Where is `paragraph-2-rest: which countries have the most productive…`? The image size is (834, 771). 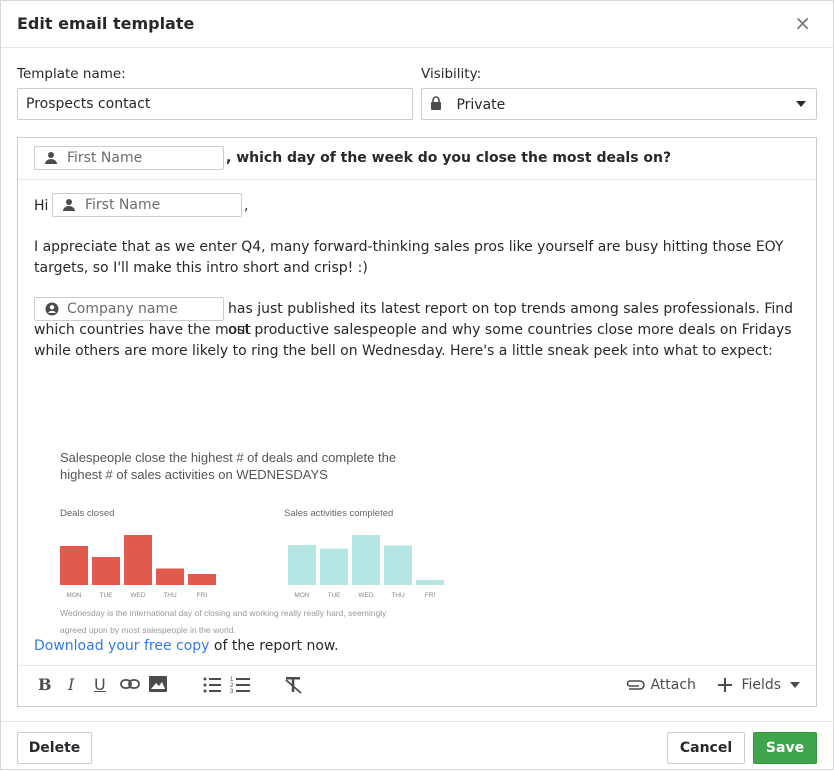
paragraph-2-rest: which countries have the most productive… is located at coordinates (413, 340).